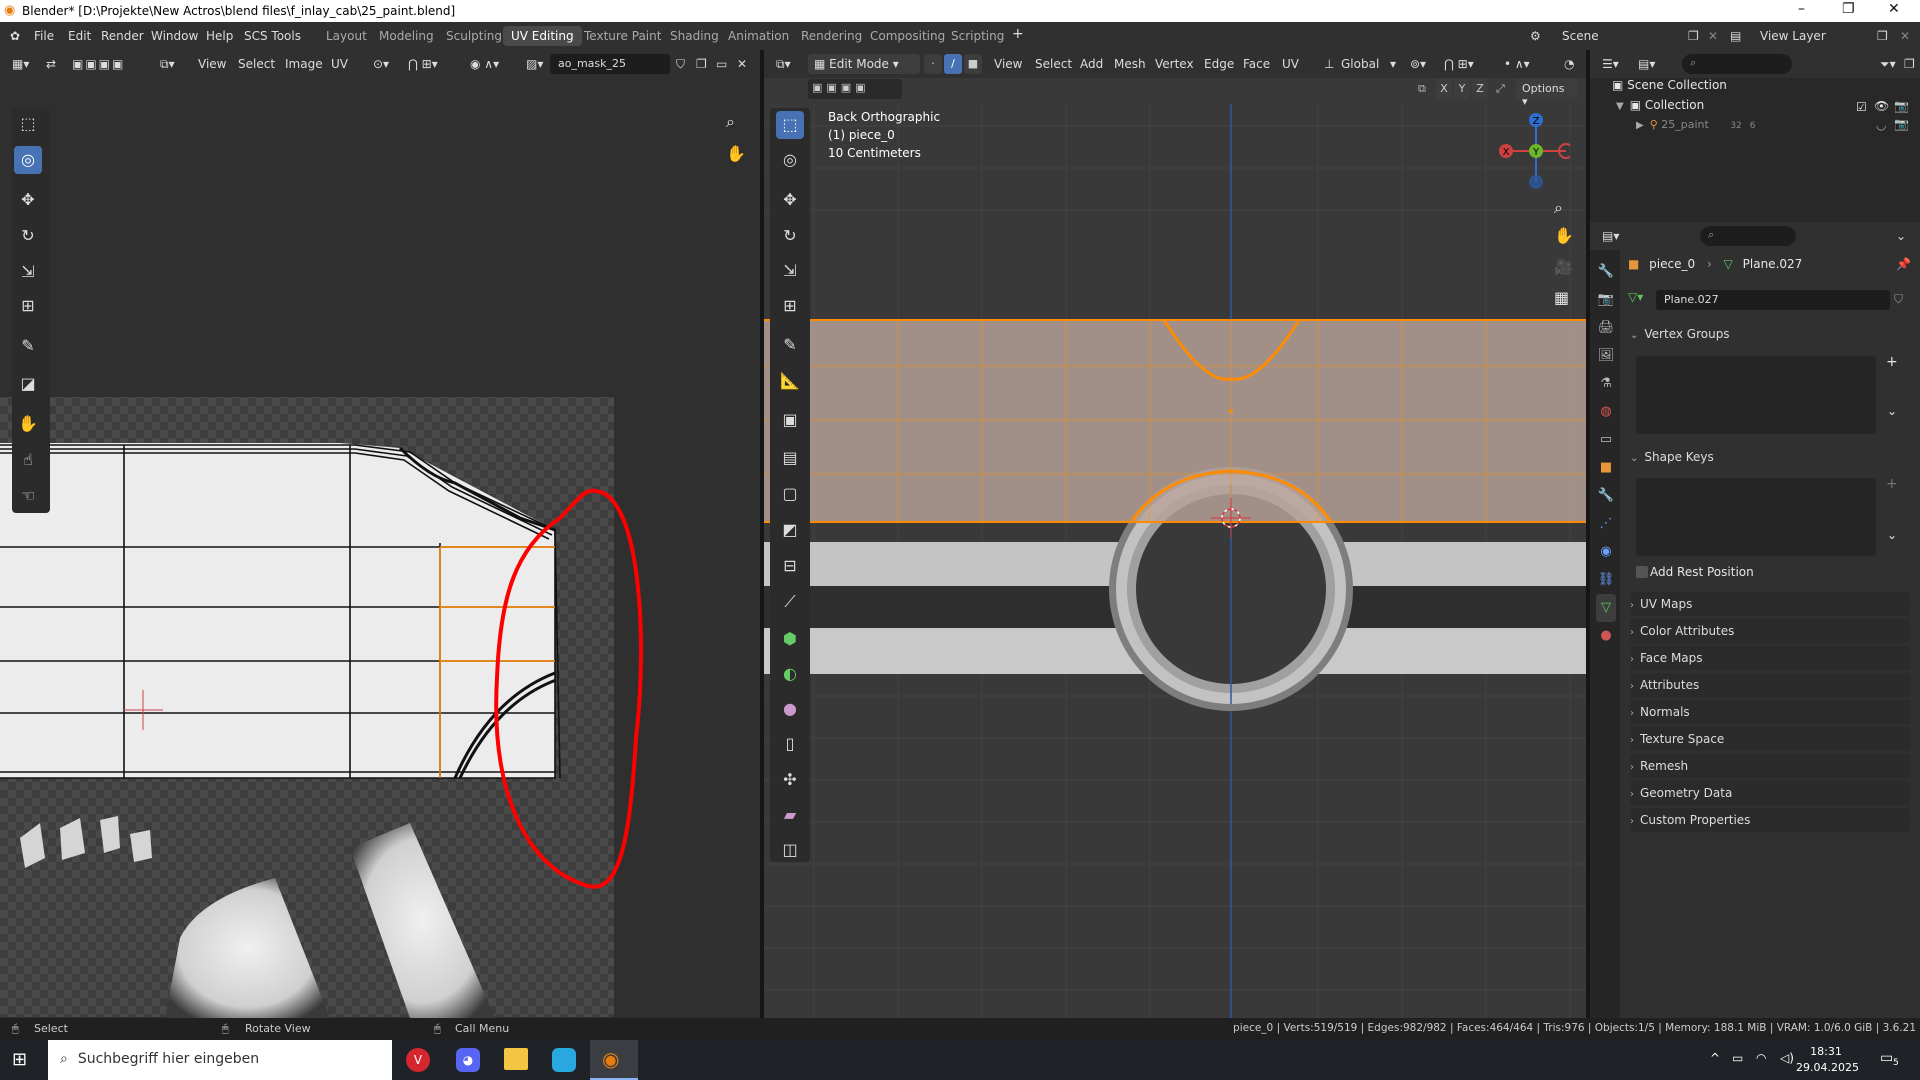 This screenshot has height=1080, width=1920. I want to click on constraints-tab-icon: ⛓, so click(1606, 580).